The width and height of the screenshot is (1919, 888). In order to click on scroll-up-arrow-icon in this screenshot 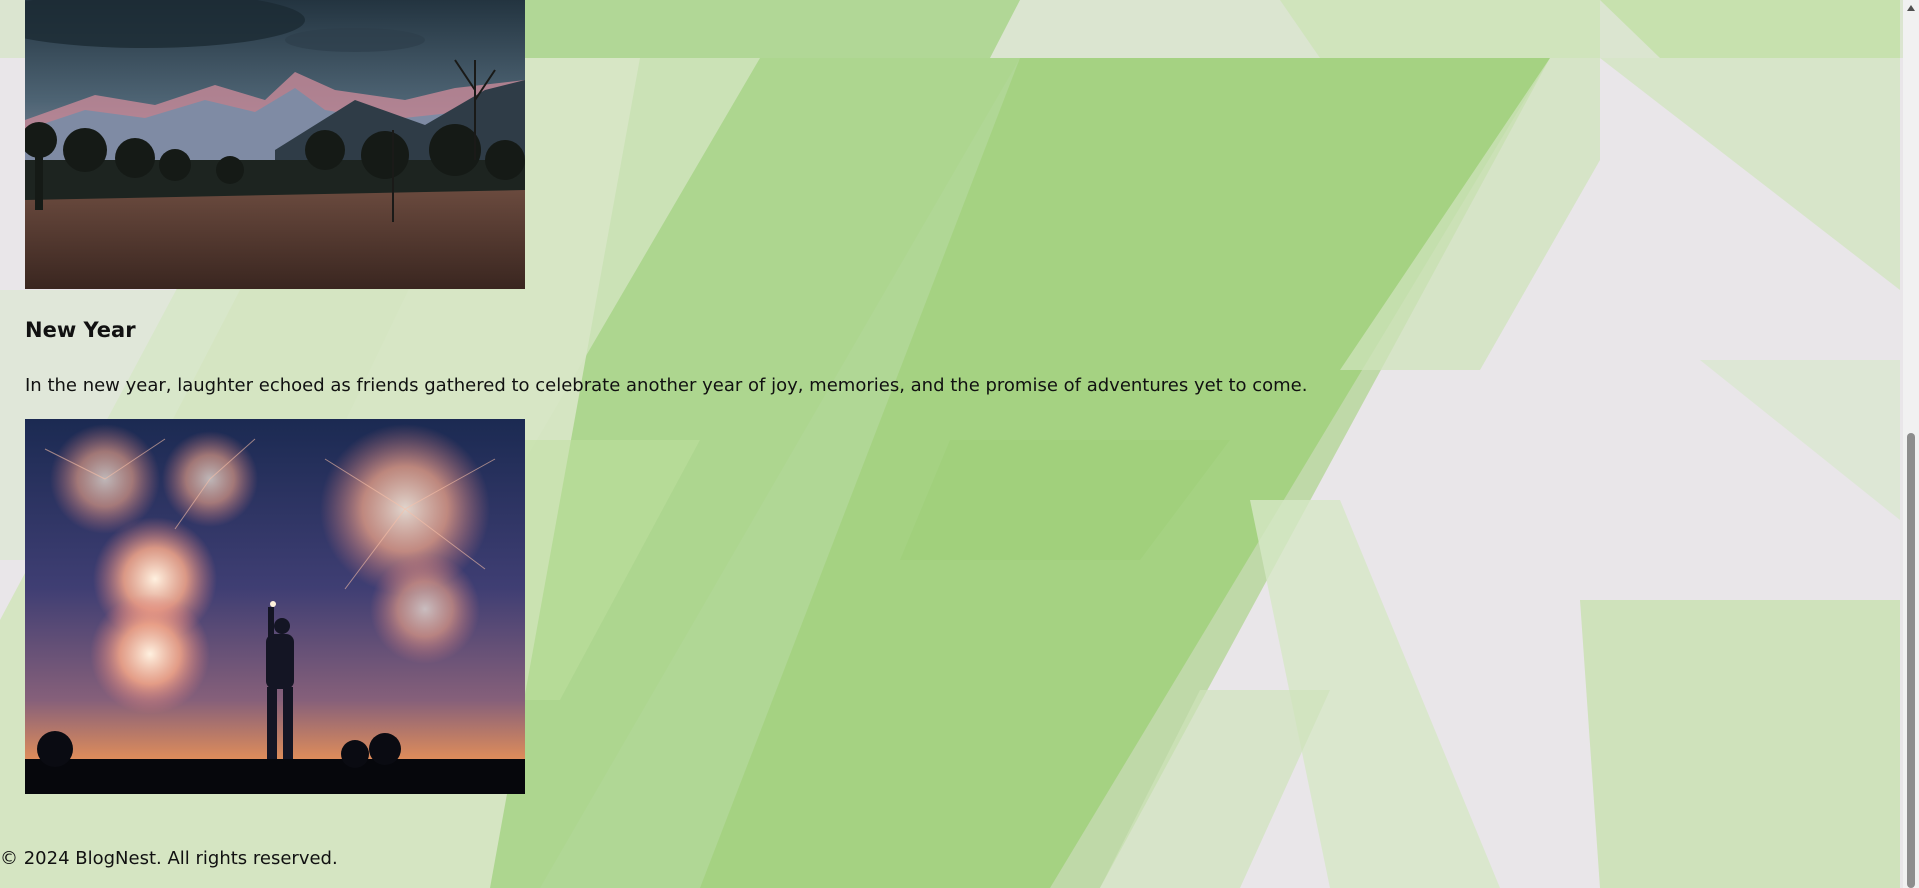, I will do `click(1911, 8)`.